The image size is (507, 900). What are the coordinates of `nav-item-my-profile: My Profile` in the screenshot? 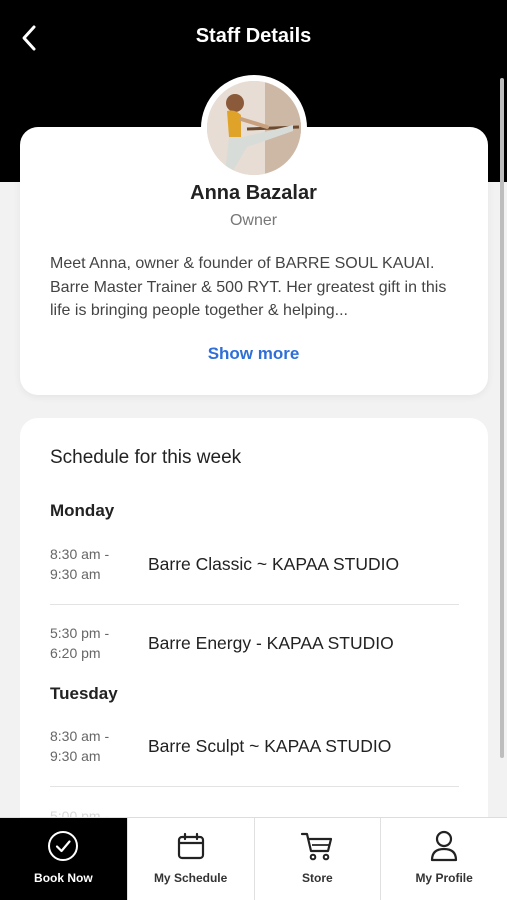 It's located at (443, 859).